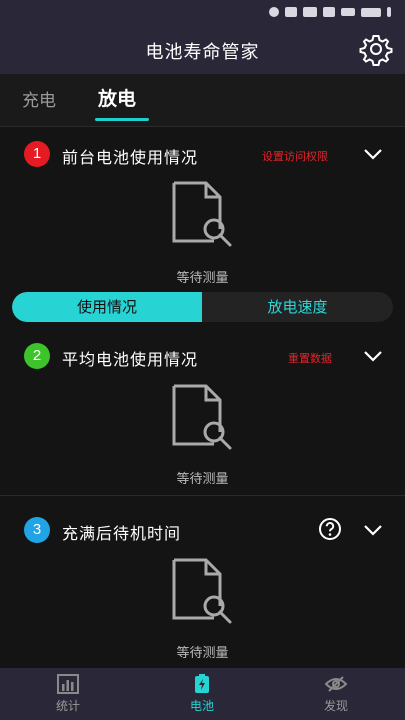  What do you see at coordinates (291, 12) in the screenshot?
I see `hd-icon` at bounding box center [291, 12].